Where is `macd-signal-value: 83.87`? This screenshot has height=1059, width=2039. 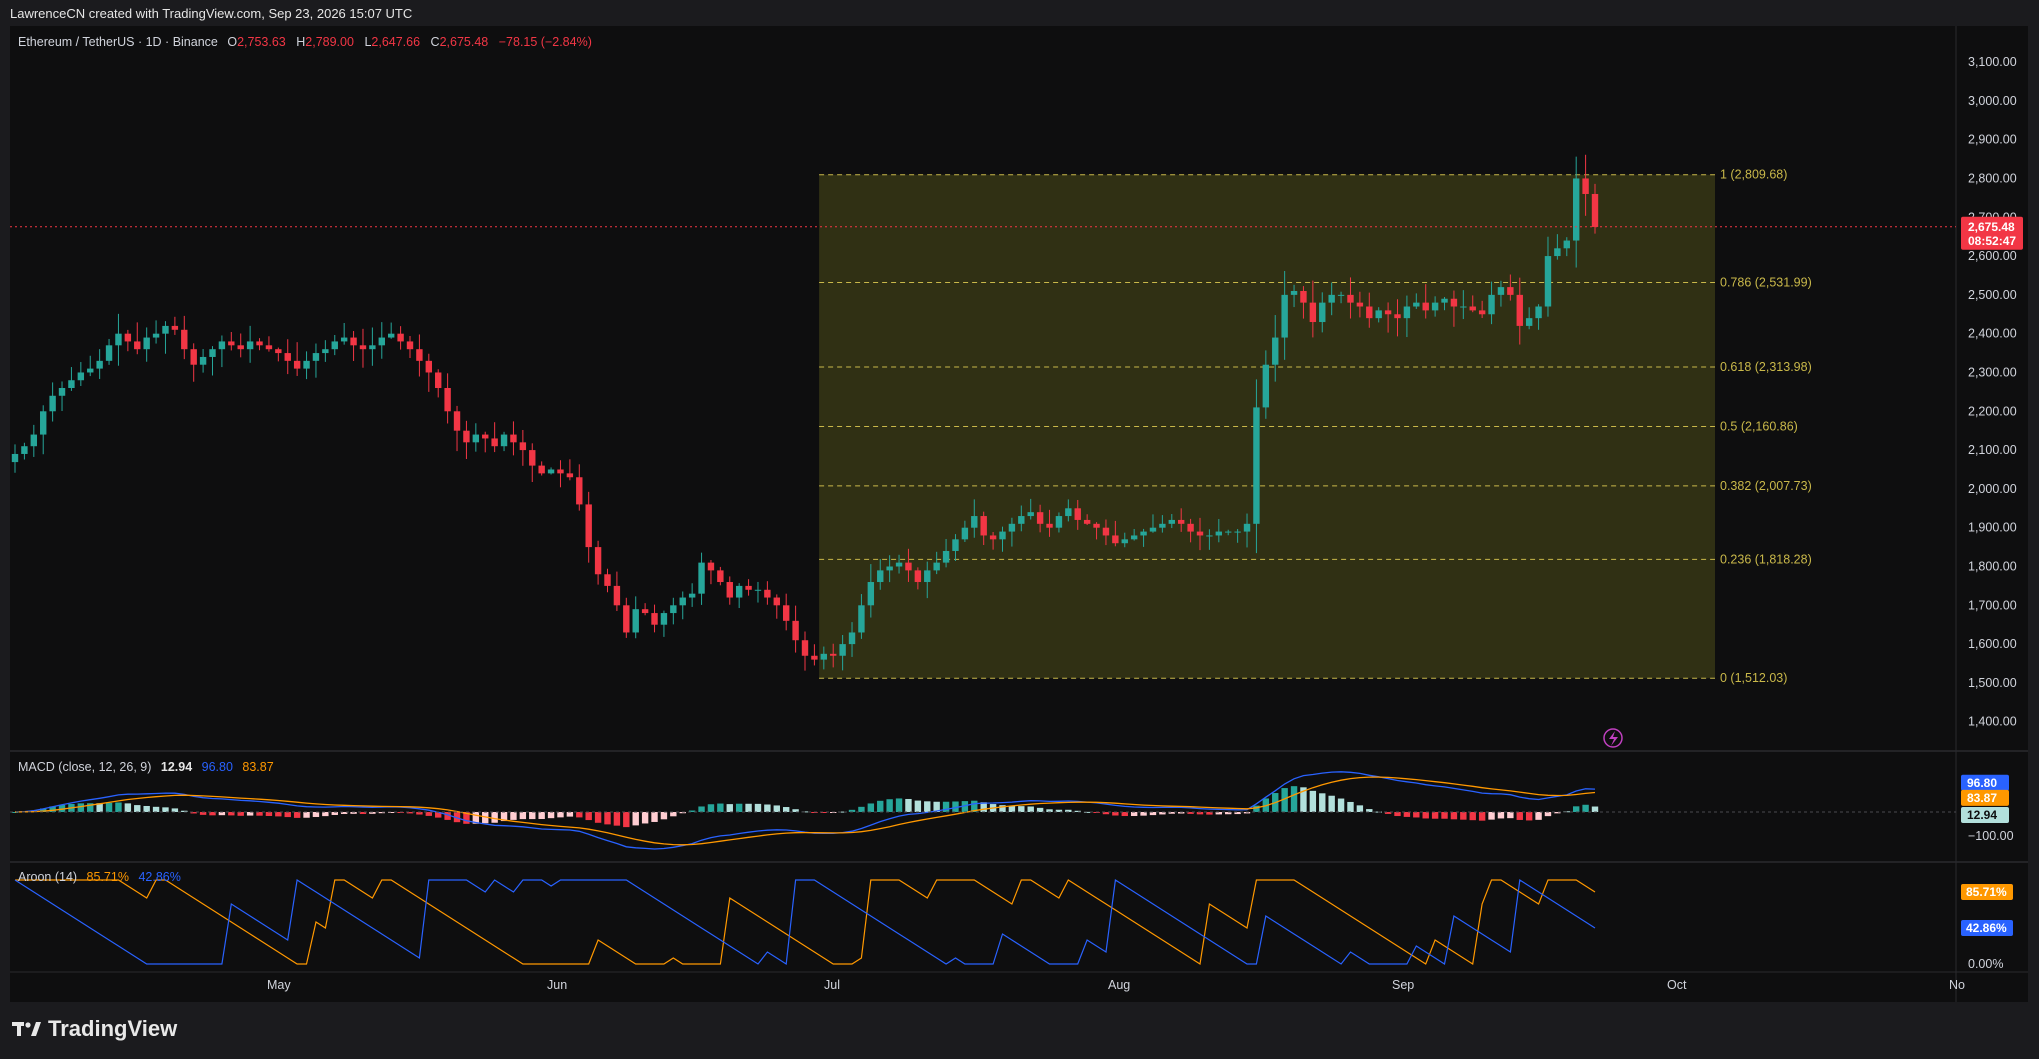 macd-signal-value: 83.87 is located at coordinates (258, 767).